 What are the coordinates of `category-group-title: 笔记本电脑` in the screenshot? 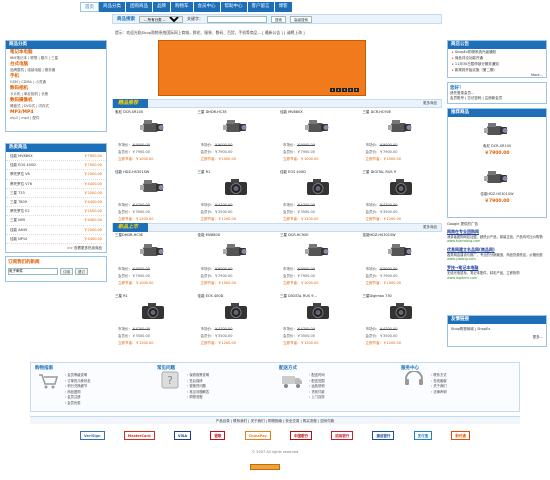 It's located at (56, 52).